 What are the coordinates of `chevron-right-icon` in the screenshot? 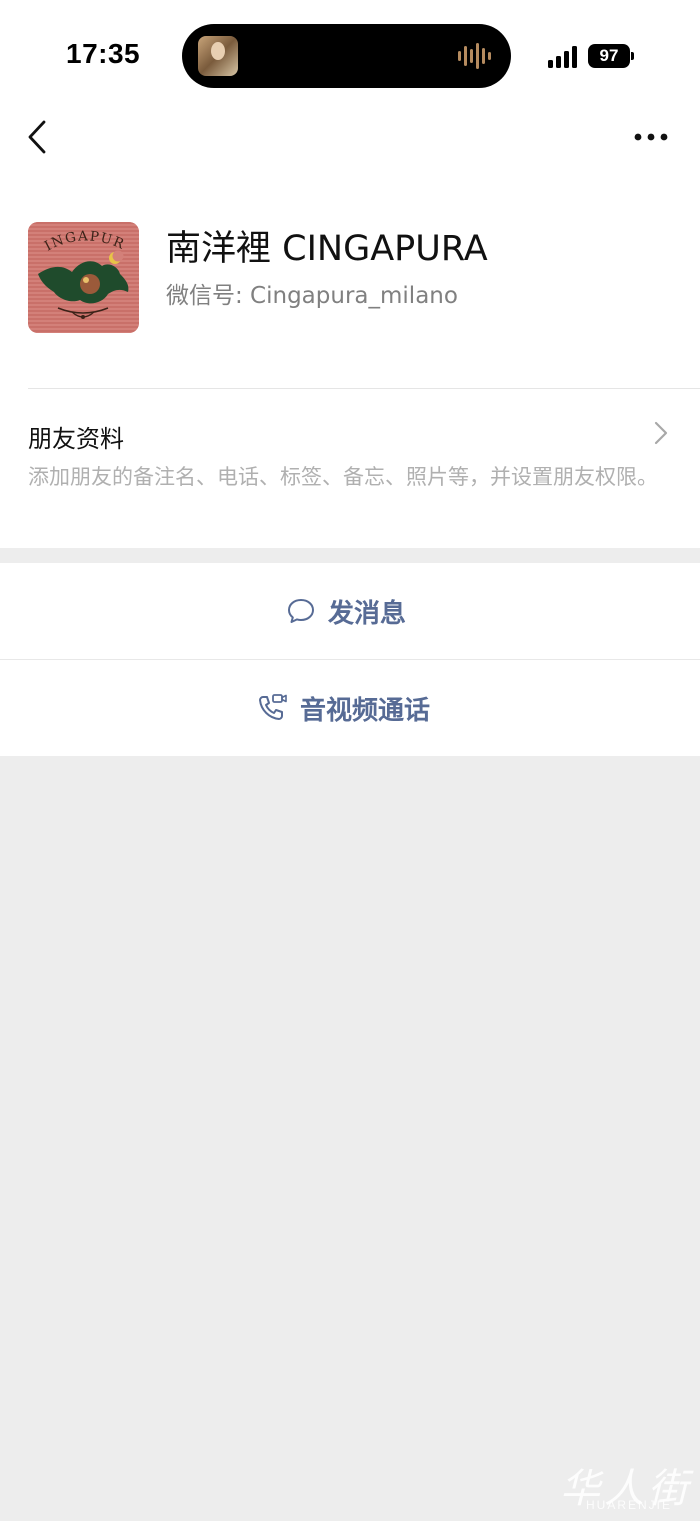 It's located at (661, 433).